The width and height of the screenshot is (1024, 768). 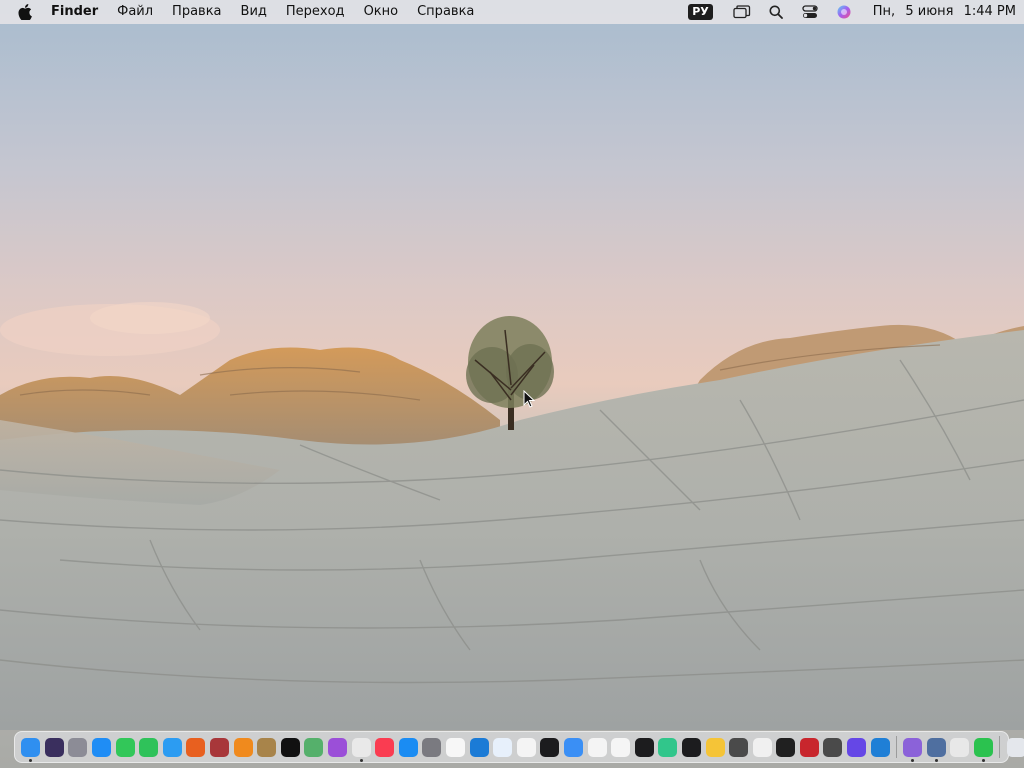 What do you see at coordinates (26, 12) in the screenshot?
I see `apple-icon` at bounding box center [26, 12].